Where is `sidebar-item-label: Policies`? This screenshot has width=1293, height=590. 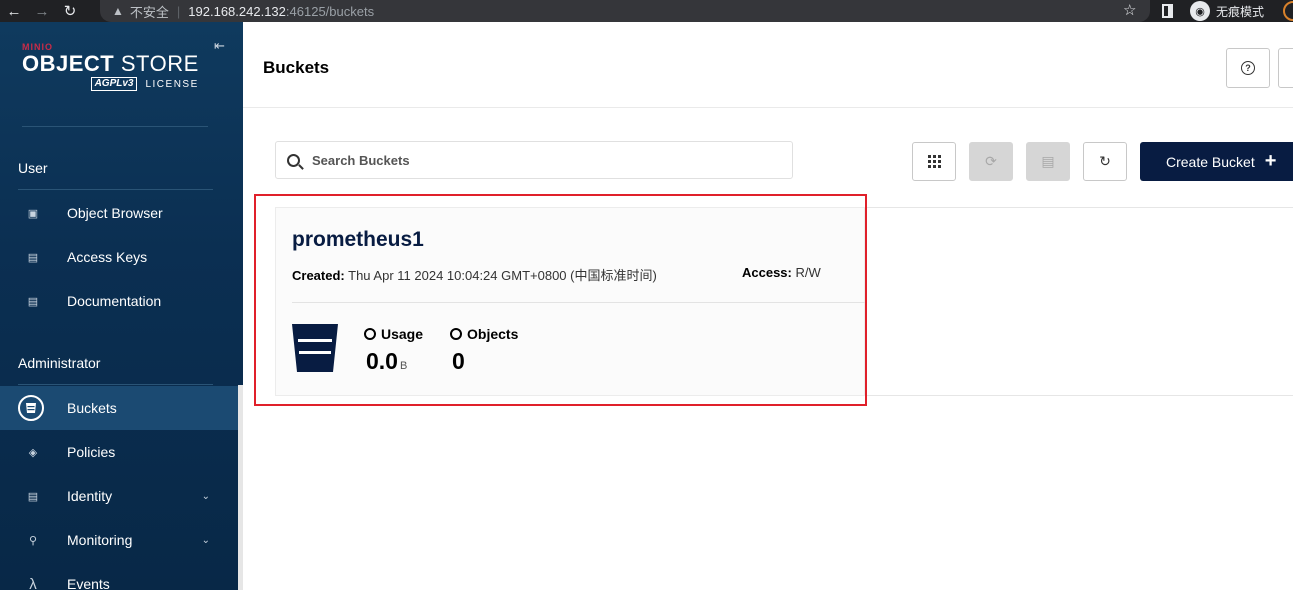
sidebar-item-label: Policies is located at coordinates (91, 452).